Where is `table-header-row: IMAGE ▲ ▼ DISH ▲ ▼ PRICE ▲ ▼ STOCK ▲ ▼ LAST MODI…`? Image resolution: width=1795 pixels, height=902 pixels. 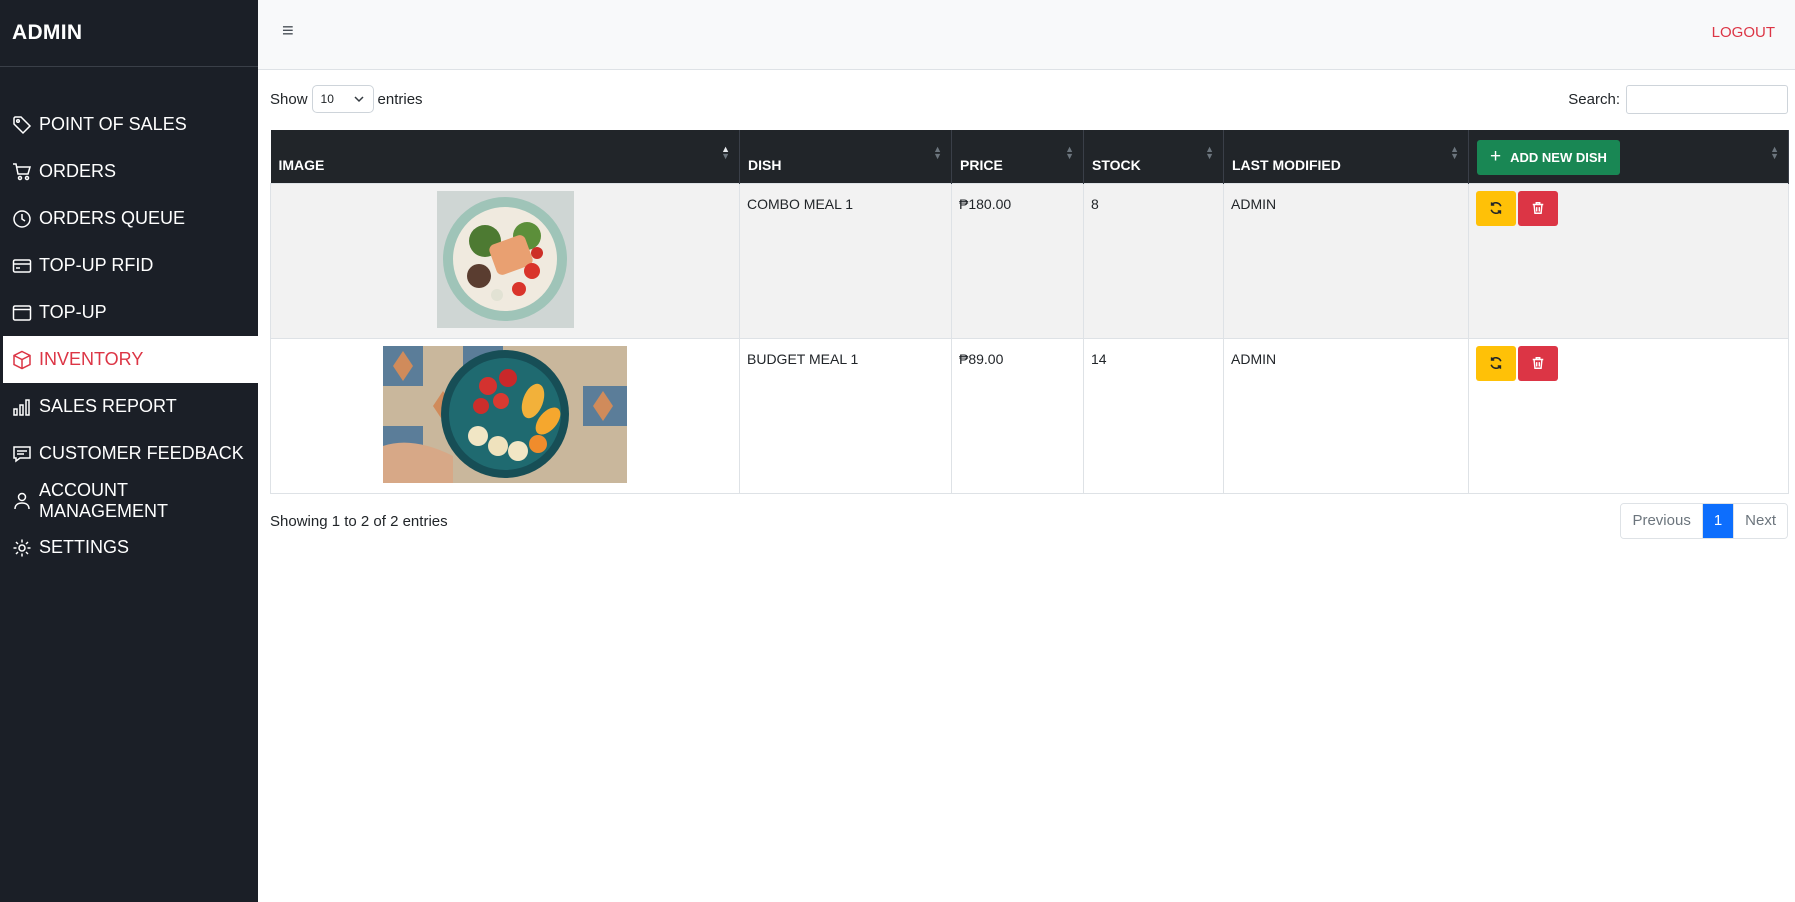 table-header-row: IMAGE ▲ ▼ DISH ▲ ▼ PRICE ▲ ▼ STOCK ▲ ▼ LAST MODI… is located at coordinates (1029, 156).